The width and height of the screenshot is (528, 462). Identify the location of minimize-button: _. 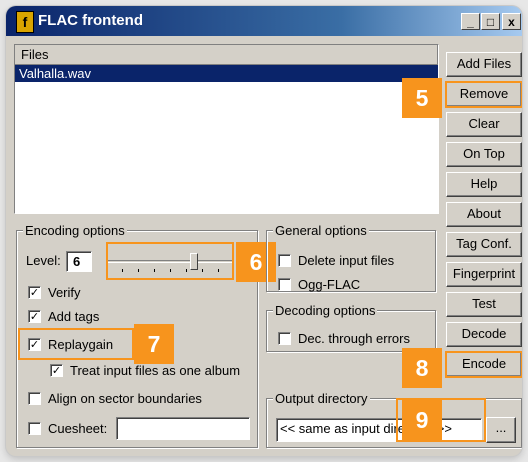
(470, 21).